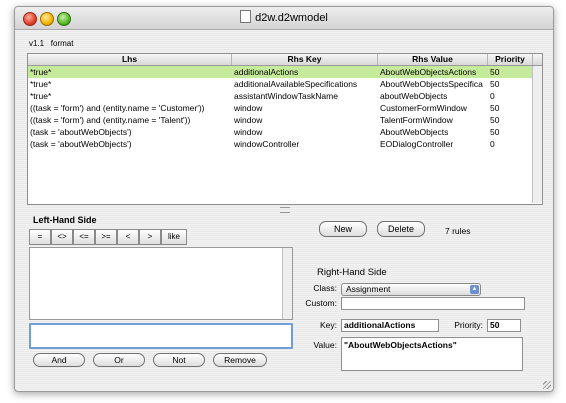  Describe the element at coordinates (286, 96) in the screenshot. I see `cell-rhs-key: assistantWindowTaskName` at that location.